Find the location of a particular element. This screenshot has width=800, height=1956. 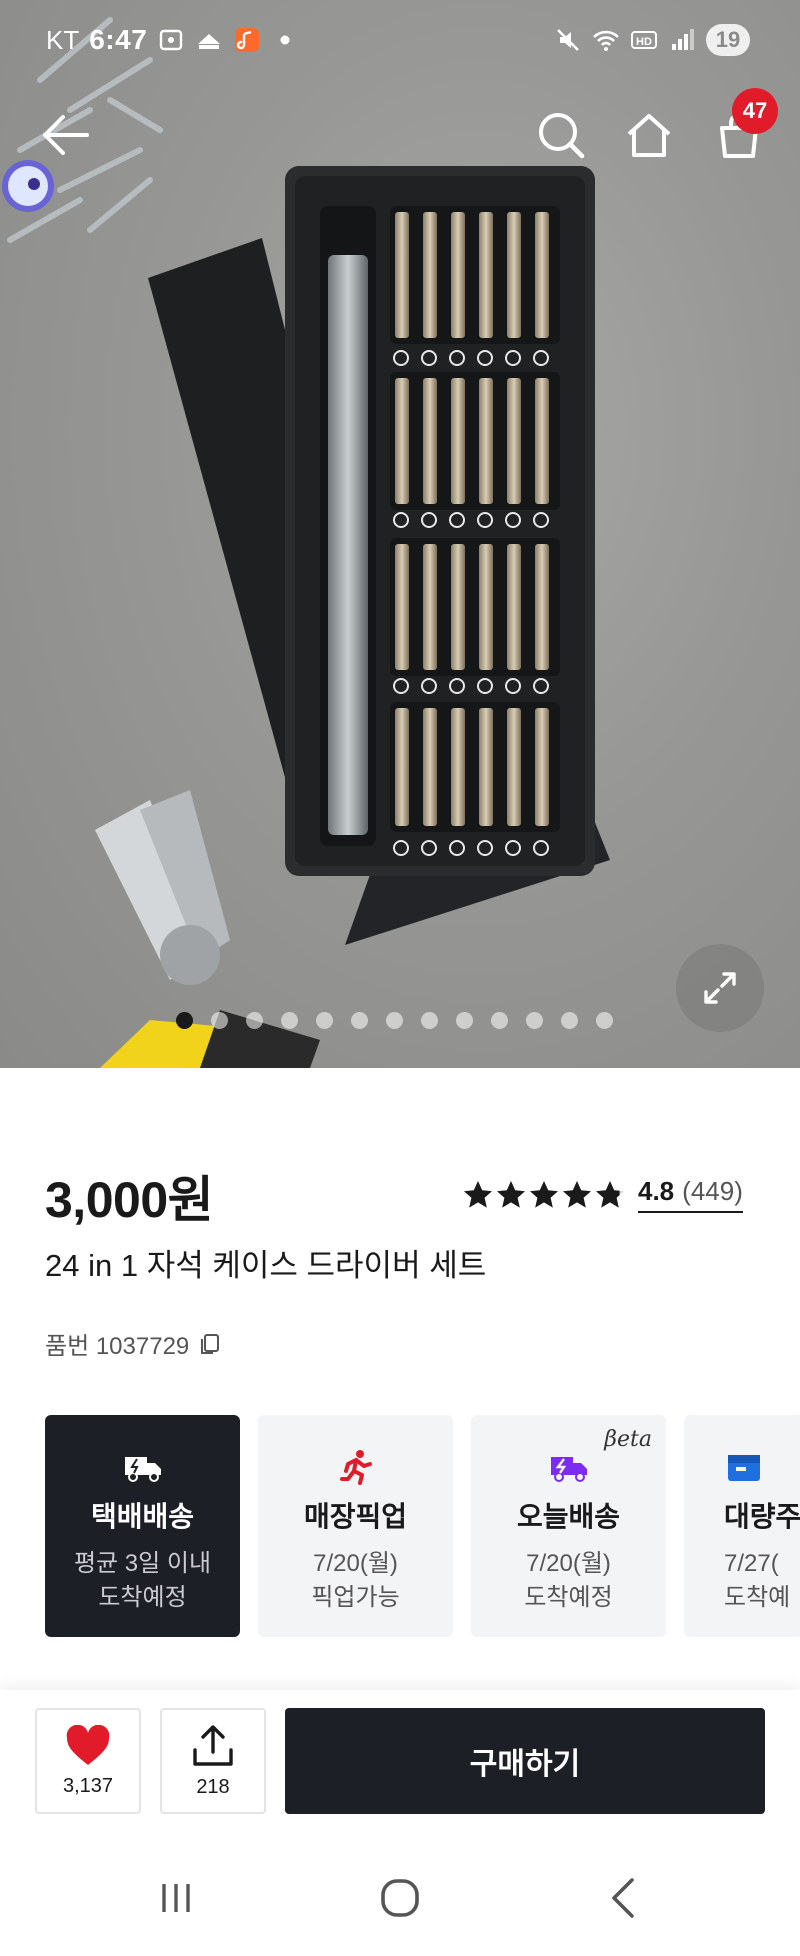

expand-image-button is located at coordinates (720, 988).